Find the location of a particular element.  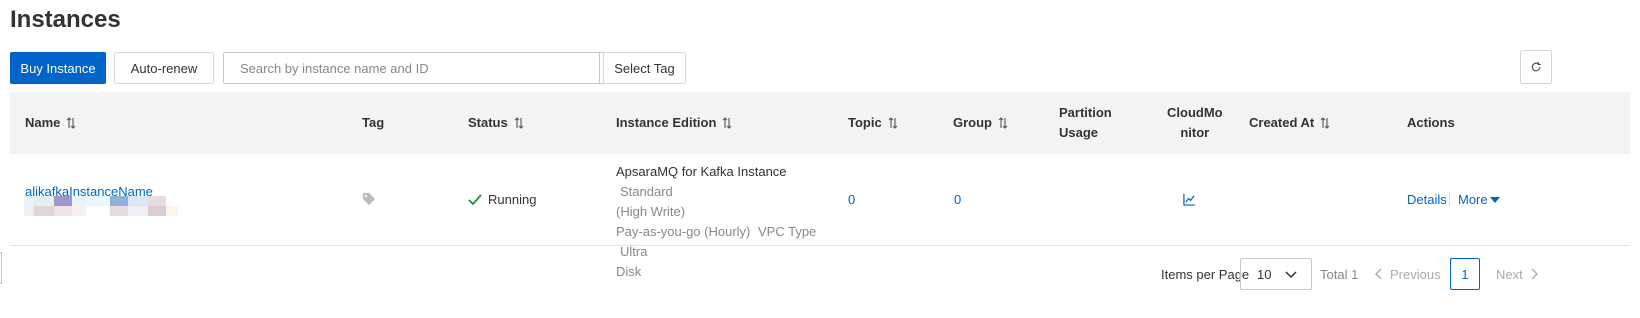

group-count-link: 0 is located at coordinates (957, 200).